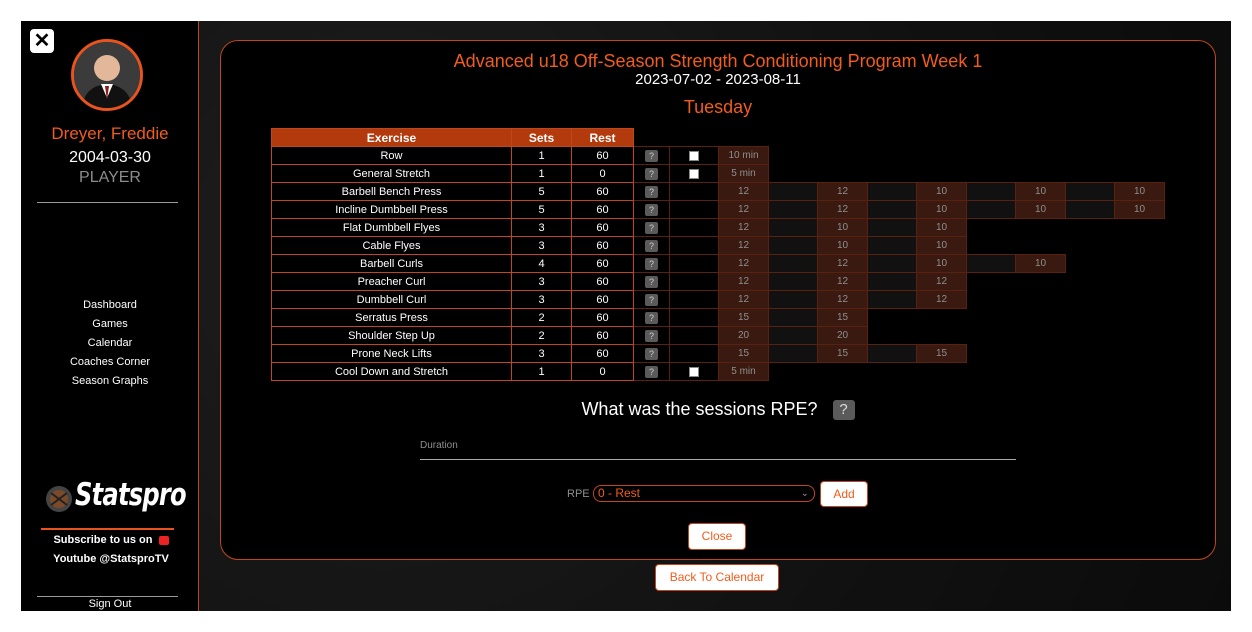 The image size is (1252, 632). Describe the element at coordinates (541, 371) in the screenshot. I see `sets-value: 1` at that location.